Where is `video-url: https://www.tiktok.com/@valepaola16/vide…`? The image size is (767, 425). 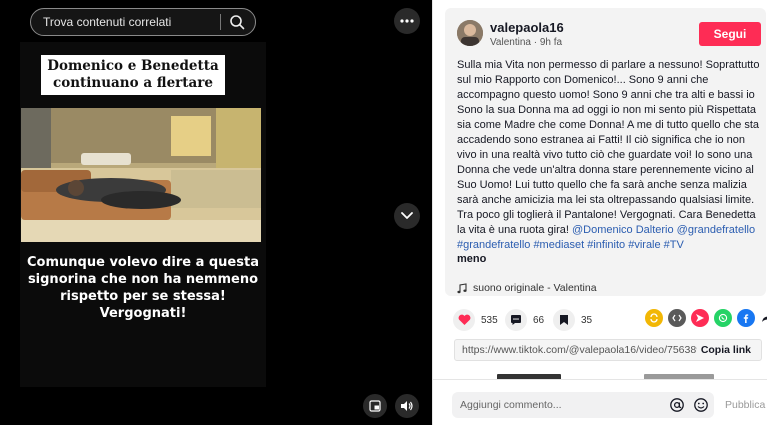
video-url: https://www.tiktok.com/@valepaola16/vide… is located at coordinates (579, 350).